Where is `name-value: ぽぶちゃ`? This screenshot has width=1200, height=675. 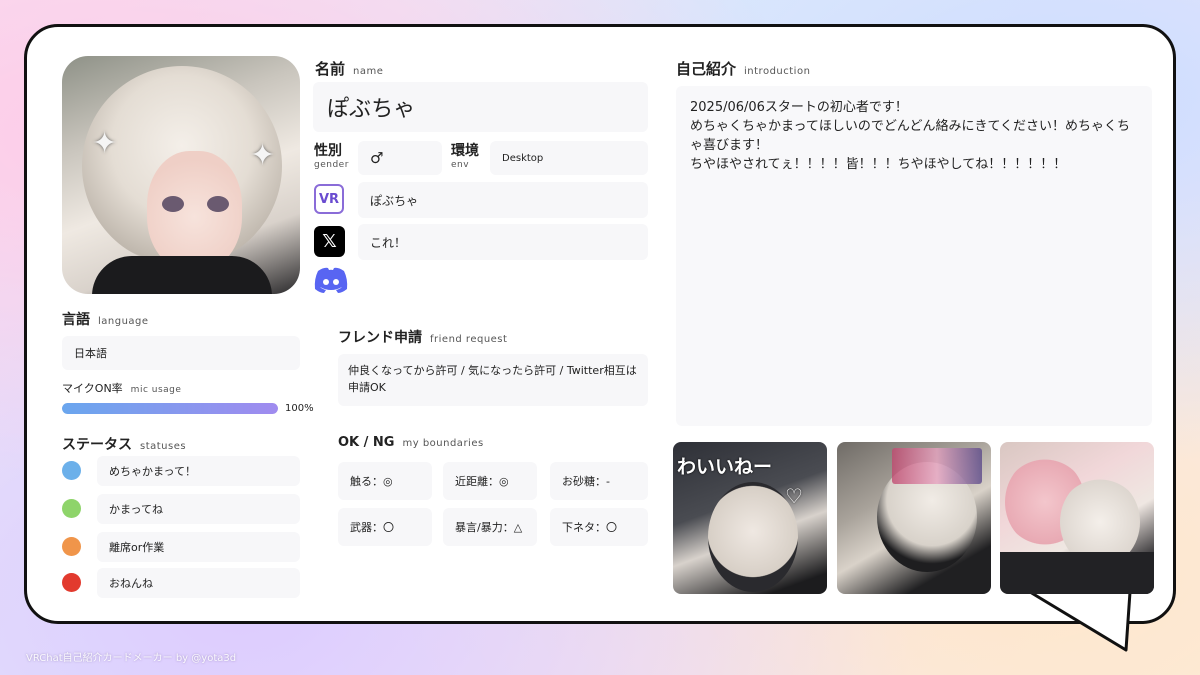 name-value: ぽぶちゃ is located at coordinates (480, 107).